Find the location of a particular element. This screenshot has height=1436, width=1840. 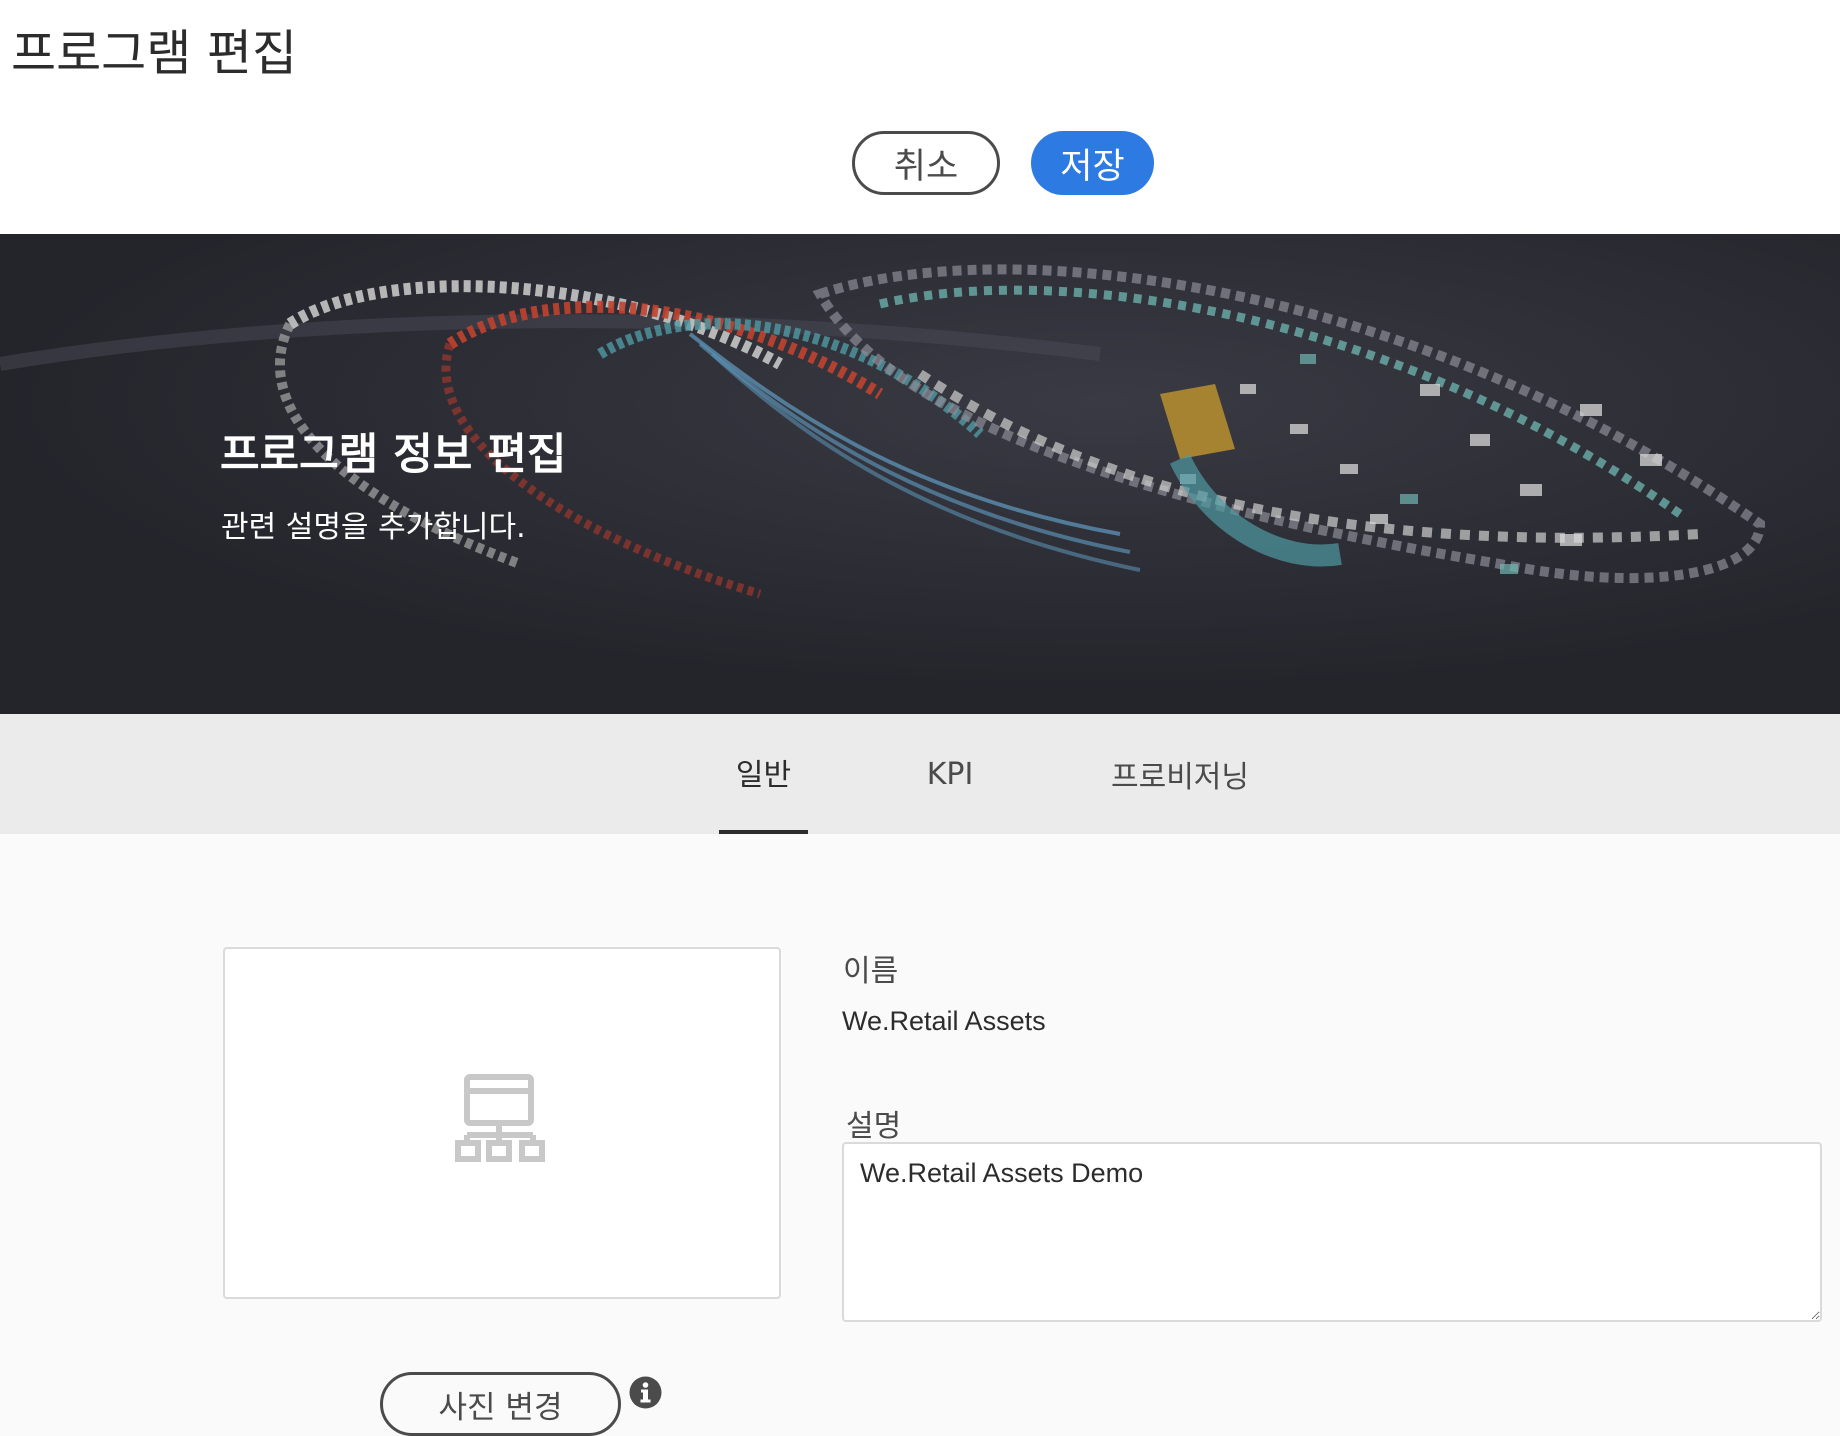

hero-subtitle: 관련 설명을 추가합니다. is located at coordinates (373, 527).